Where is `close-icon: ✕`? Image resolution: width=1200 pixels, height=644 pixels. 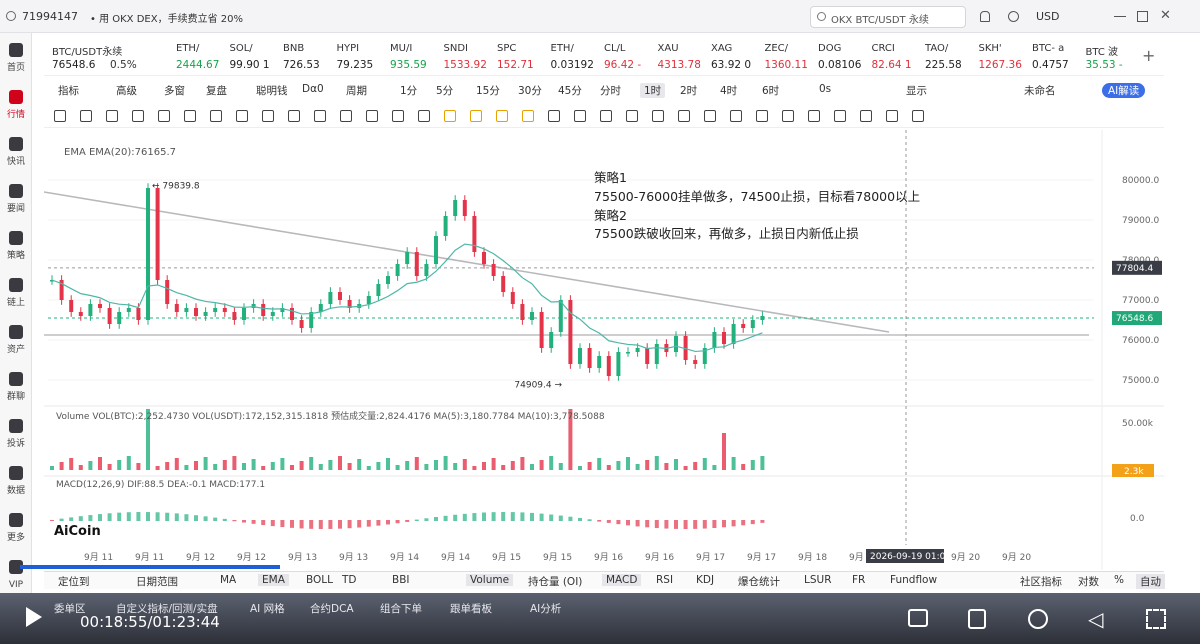 close-icon: ✕ is located at coordinates (1165, 15).